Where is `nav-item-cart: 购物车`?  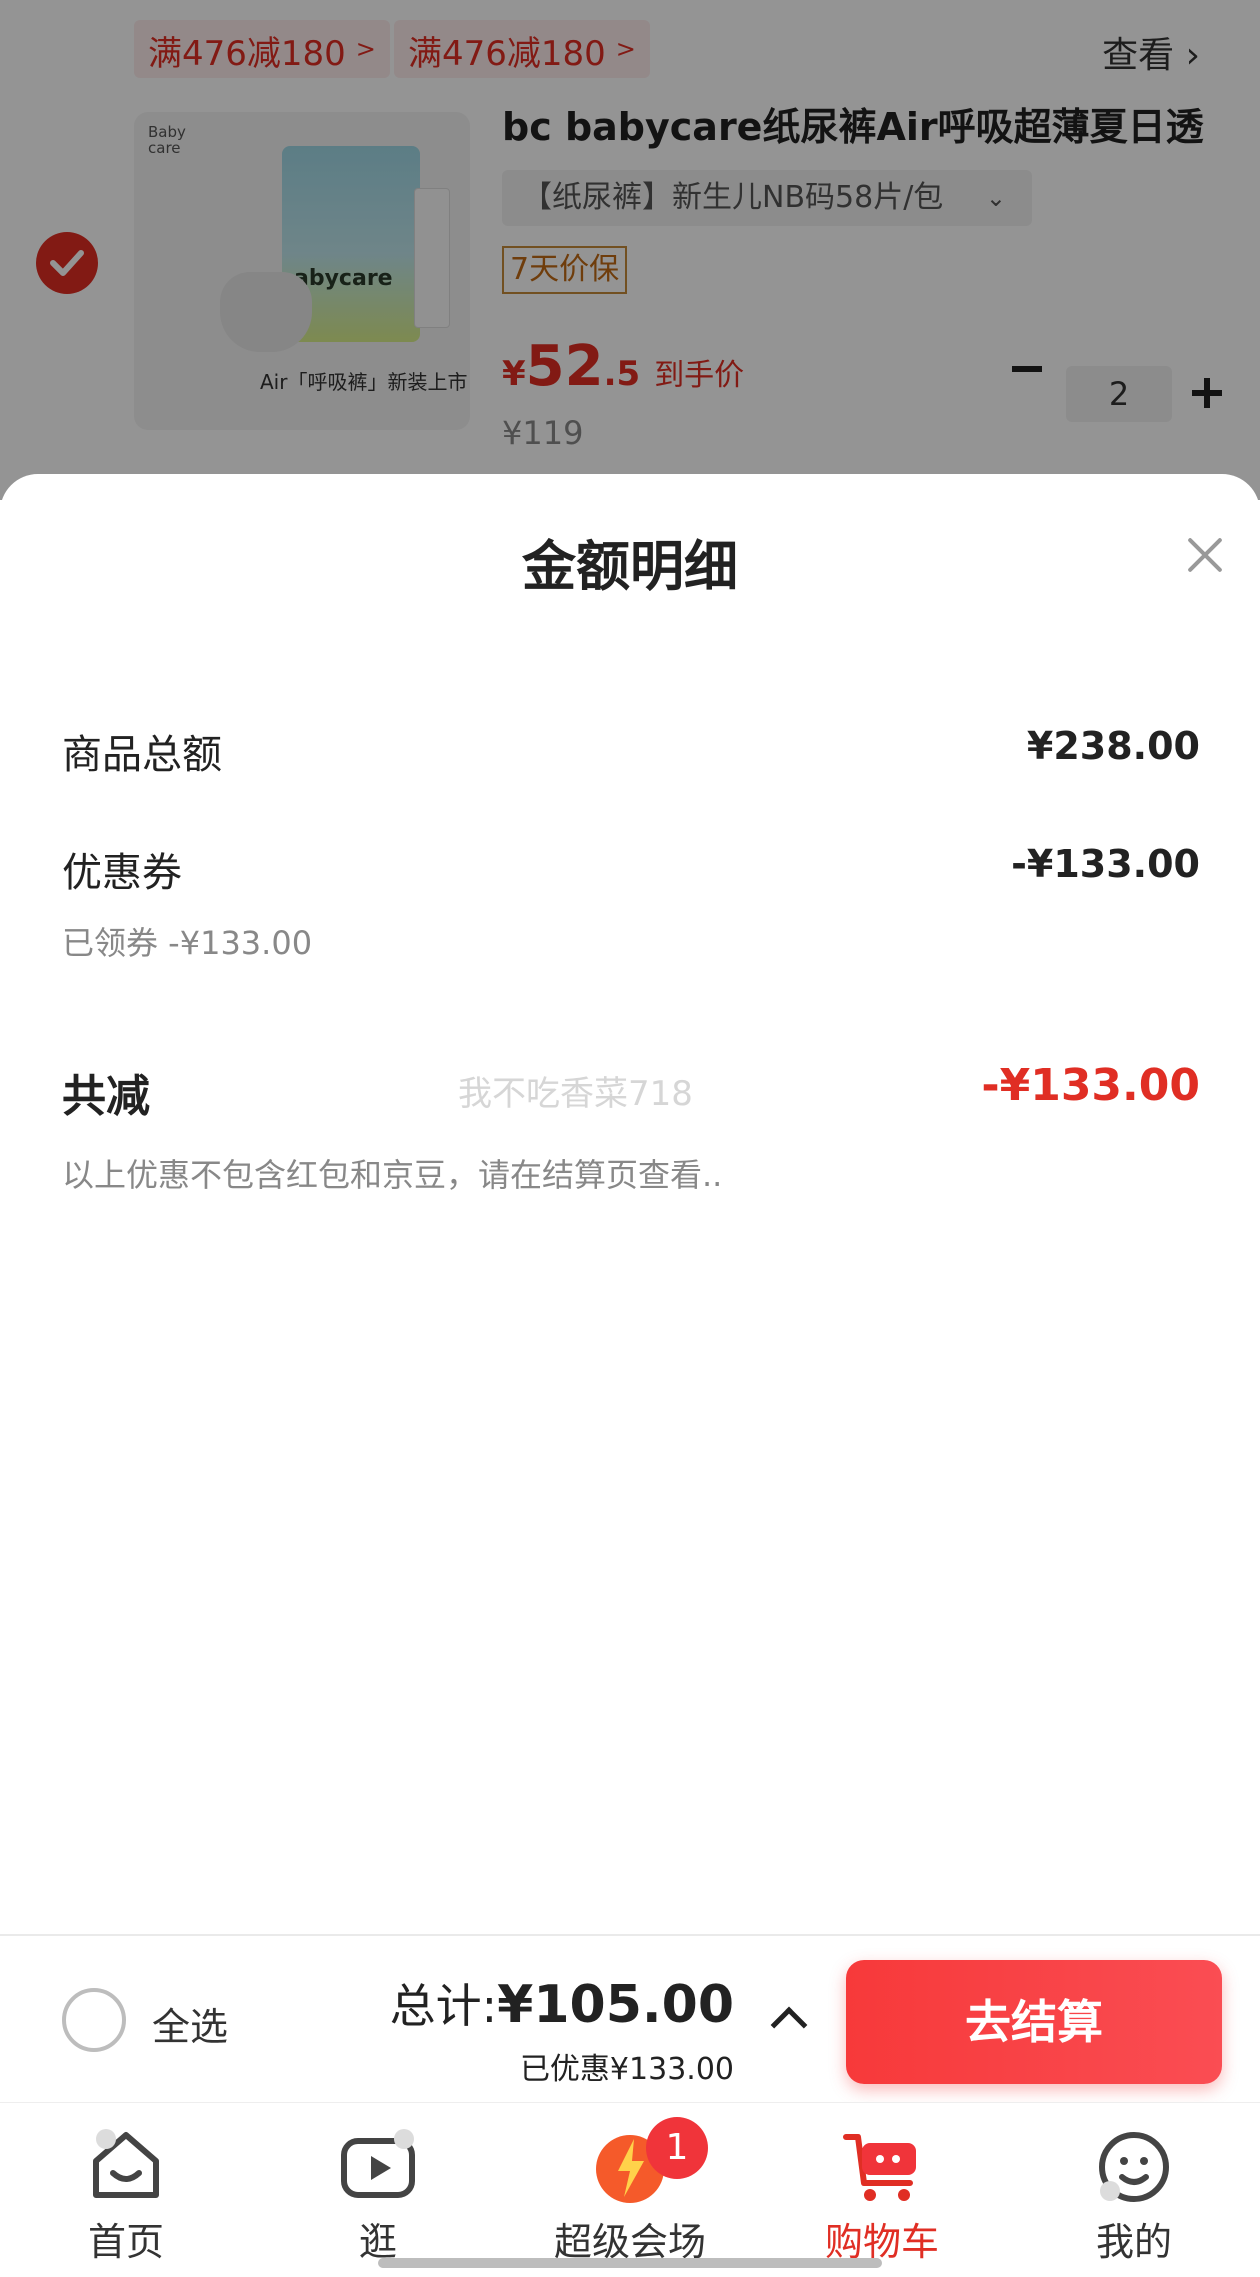
nav-item-cart: 购物车 is located at coordinates (882, 2190).